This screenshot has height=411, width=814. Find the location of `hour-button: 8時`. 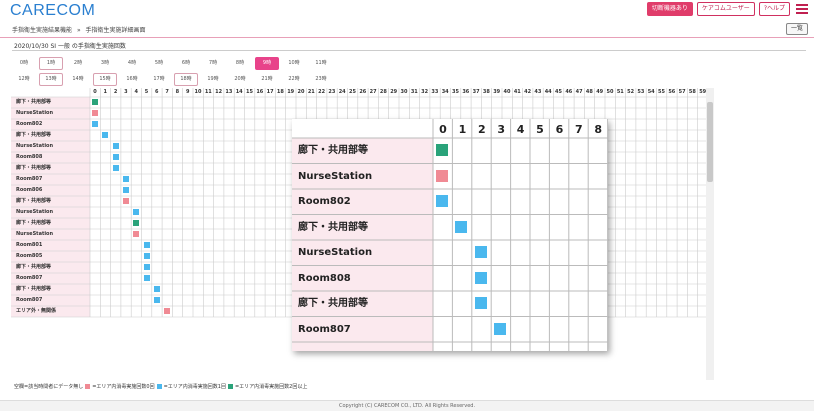

hour-button: 8時 is located at coordinates (240, 63).